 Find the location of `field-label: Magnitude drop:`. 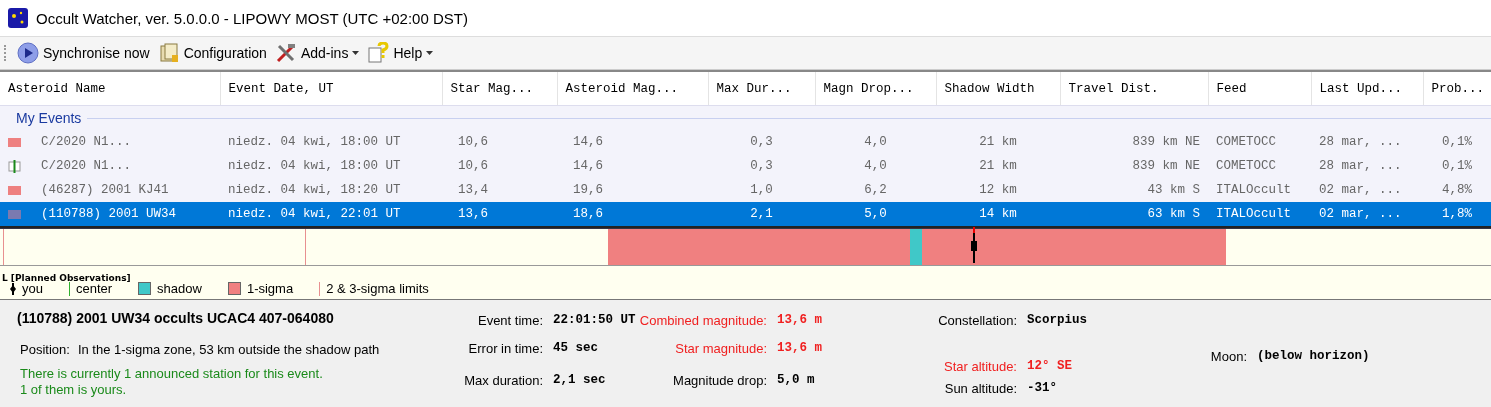

field-label: Magnitude drop: is located at coordinates (719, 380).